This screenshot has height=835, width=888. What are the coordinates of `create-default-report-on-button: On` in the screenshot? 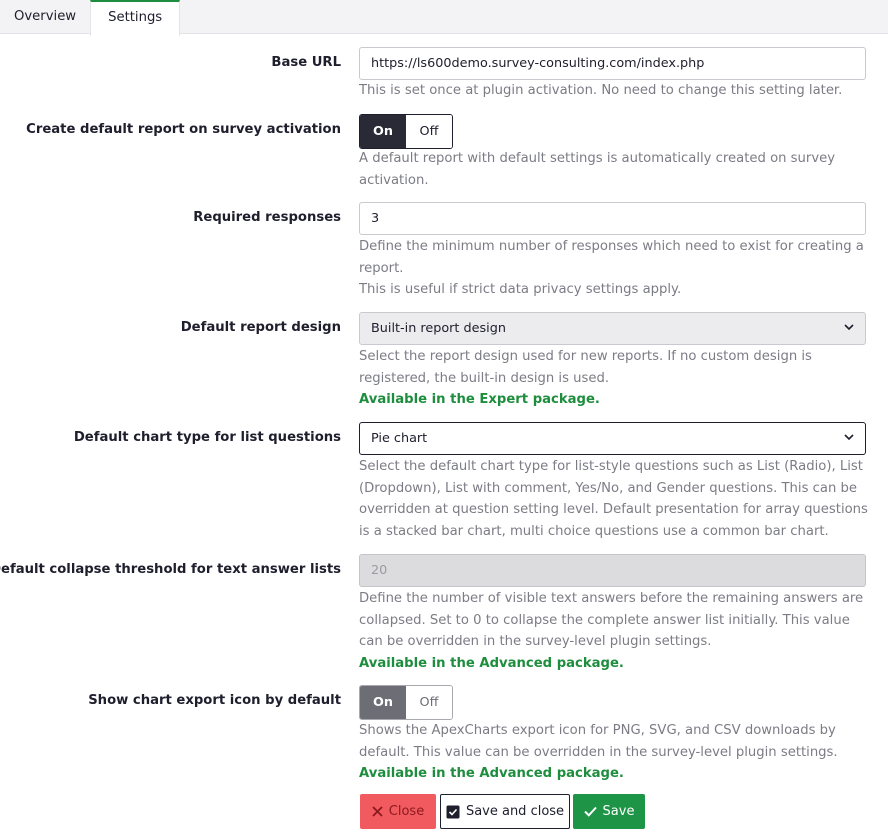 It's located at (383, 131).